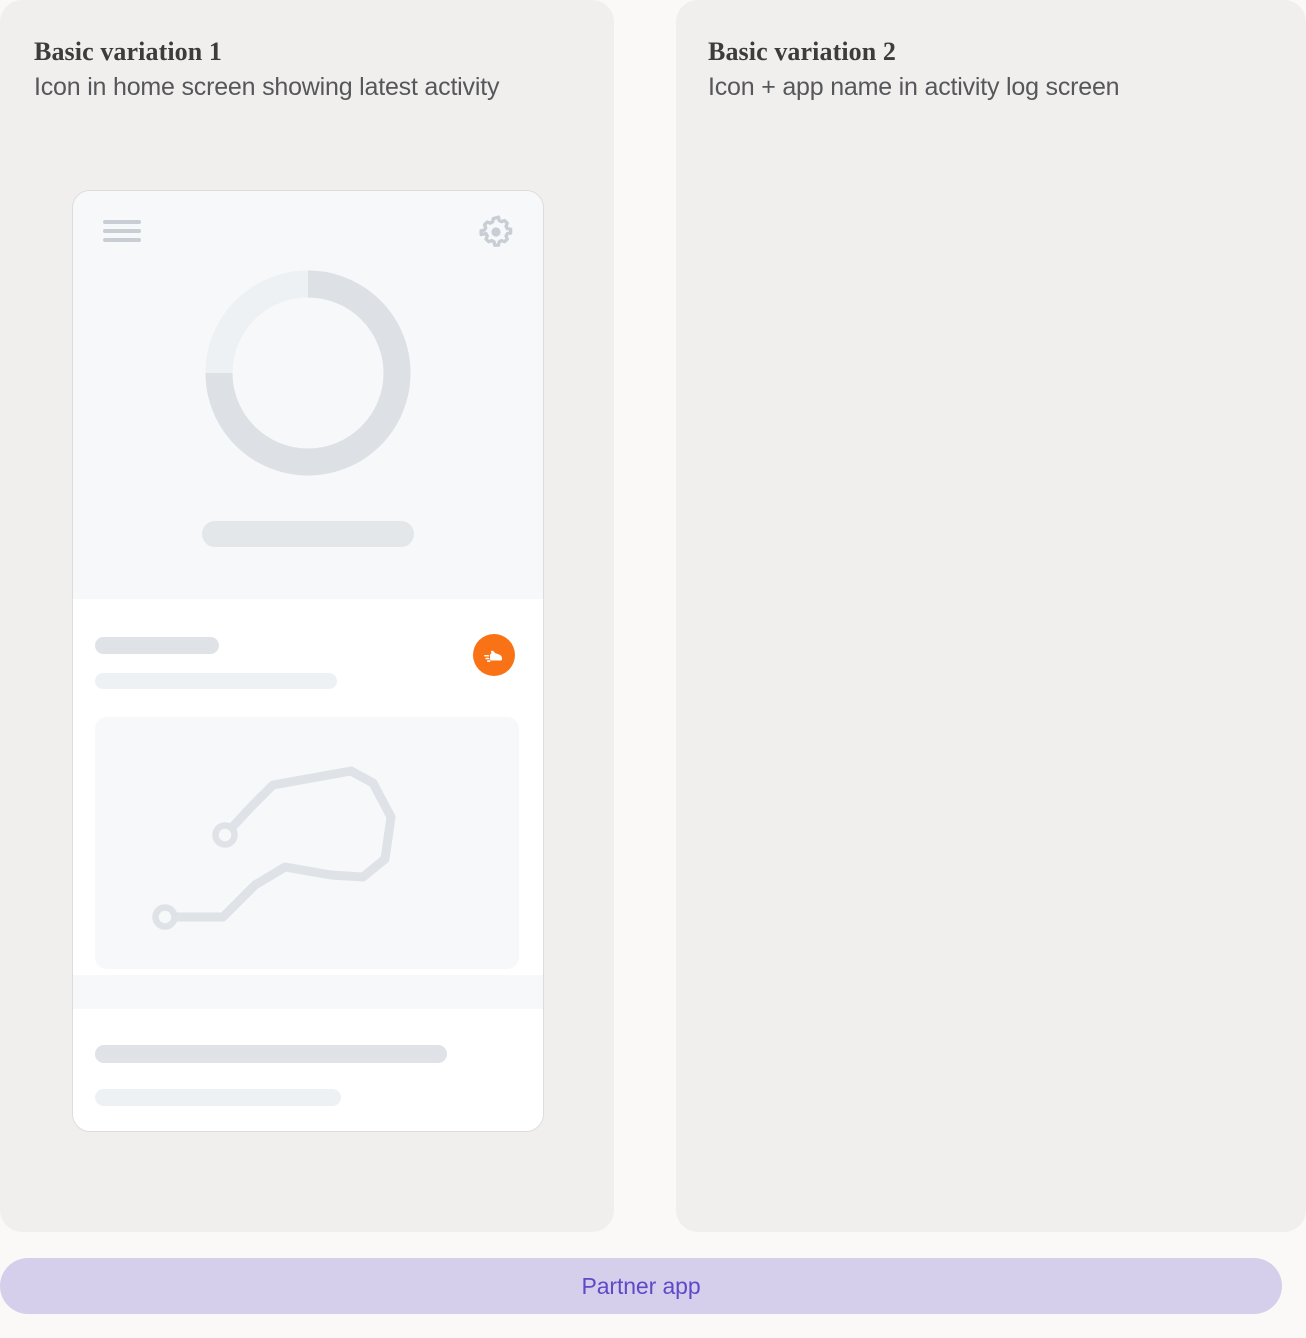 The height and width of the screenshot is (1338, 1306). What do you see at coordinates (128, 51) in the screenshot?
I see `panel-1-title: Basic variation 1` at bounding box center [128, 51].